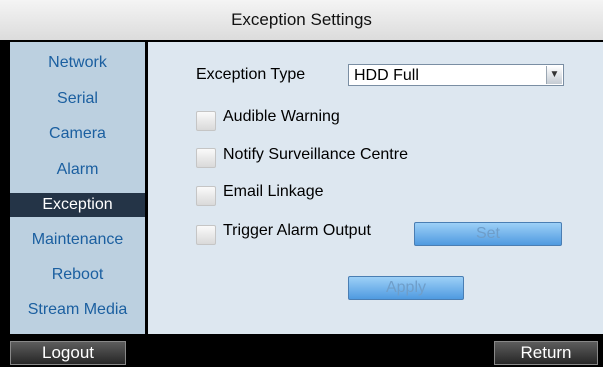 The width and height of the screenshot is (603, 367). I want to click on window-title: Exception Settings, so click(301, 20).